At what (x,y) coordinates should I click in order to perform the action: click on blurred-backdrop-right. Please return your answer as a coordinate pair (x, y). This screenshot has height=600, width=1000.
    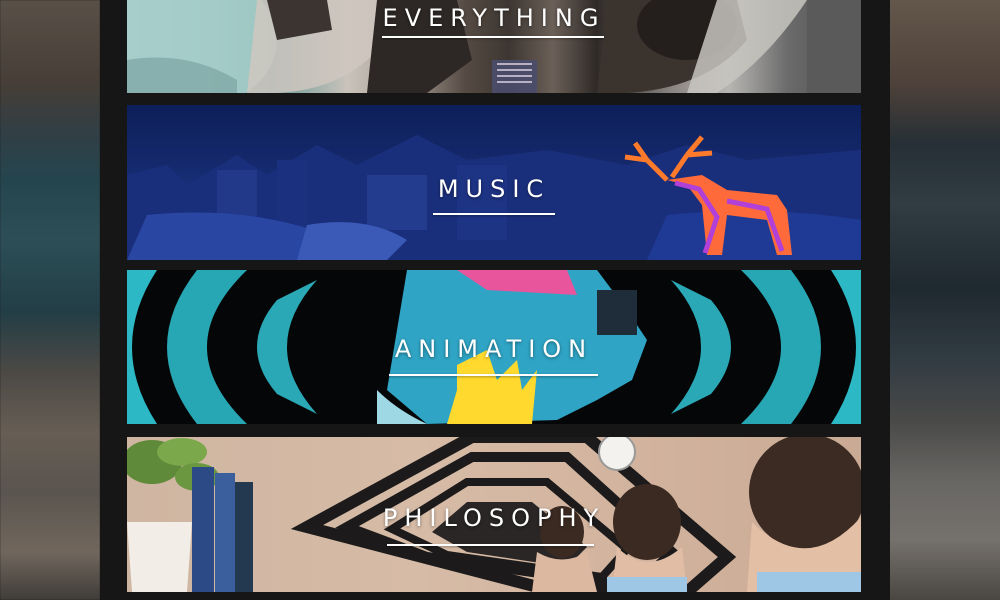
    Looking at the image, I should click on (945, 300).